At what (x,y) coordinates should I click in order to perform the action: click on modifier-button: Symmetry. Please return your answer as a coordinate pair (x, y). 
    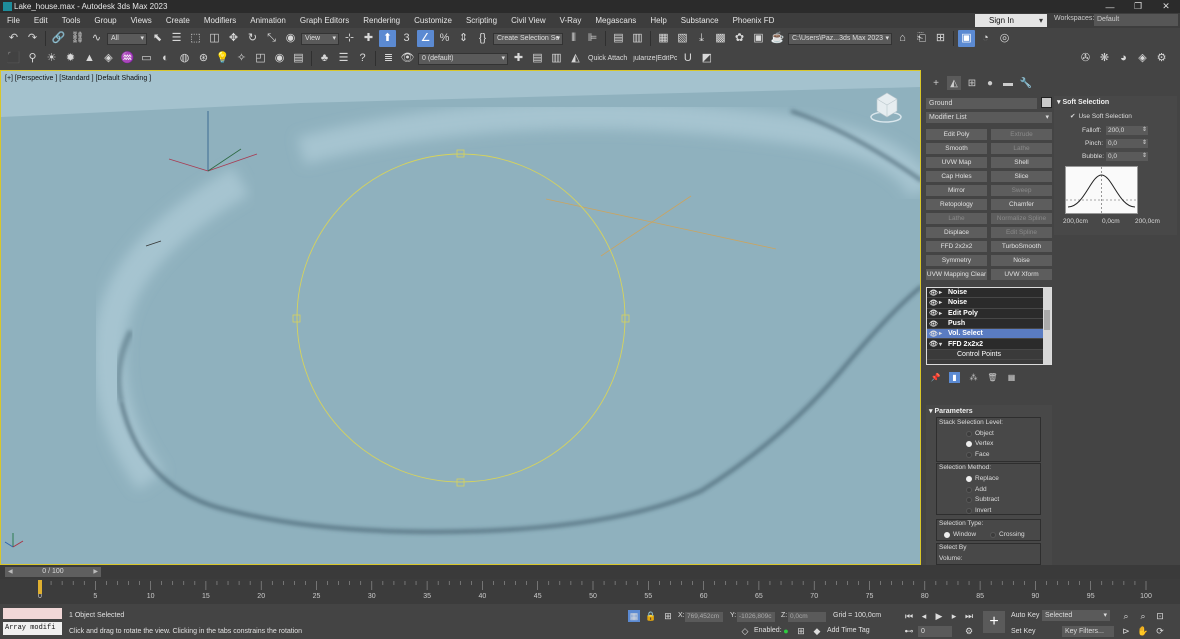
    Looking at the image, I should click on (956, 260).